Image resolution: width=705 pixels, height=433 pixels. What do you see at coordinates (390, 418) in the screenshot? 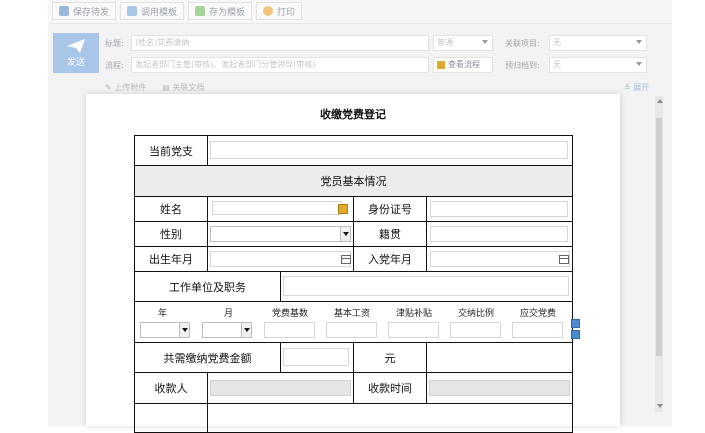
I see `next-row-cell` at bounding box center [390, 418].